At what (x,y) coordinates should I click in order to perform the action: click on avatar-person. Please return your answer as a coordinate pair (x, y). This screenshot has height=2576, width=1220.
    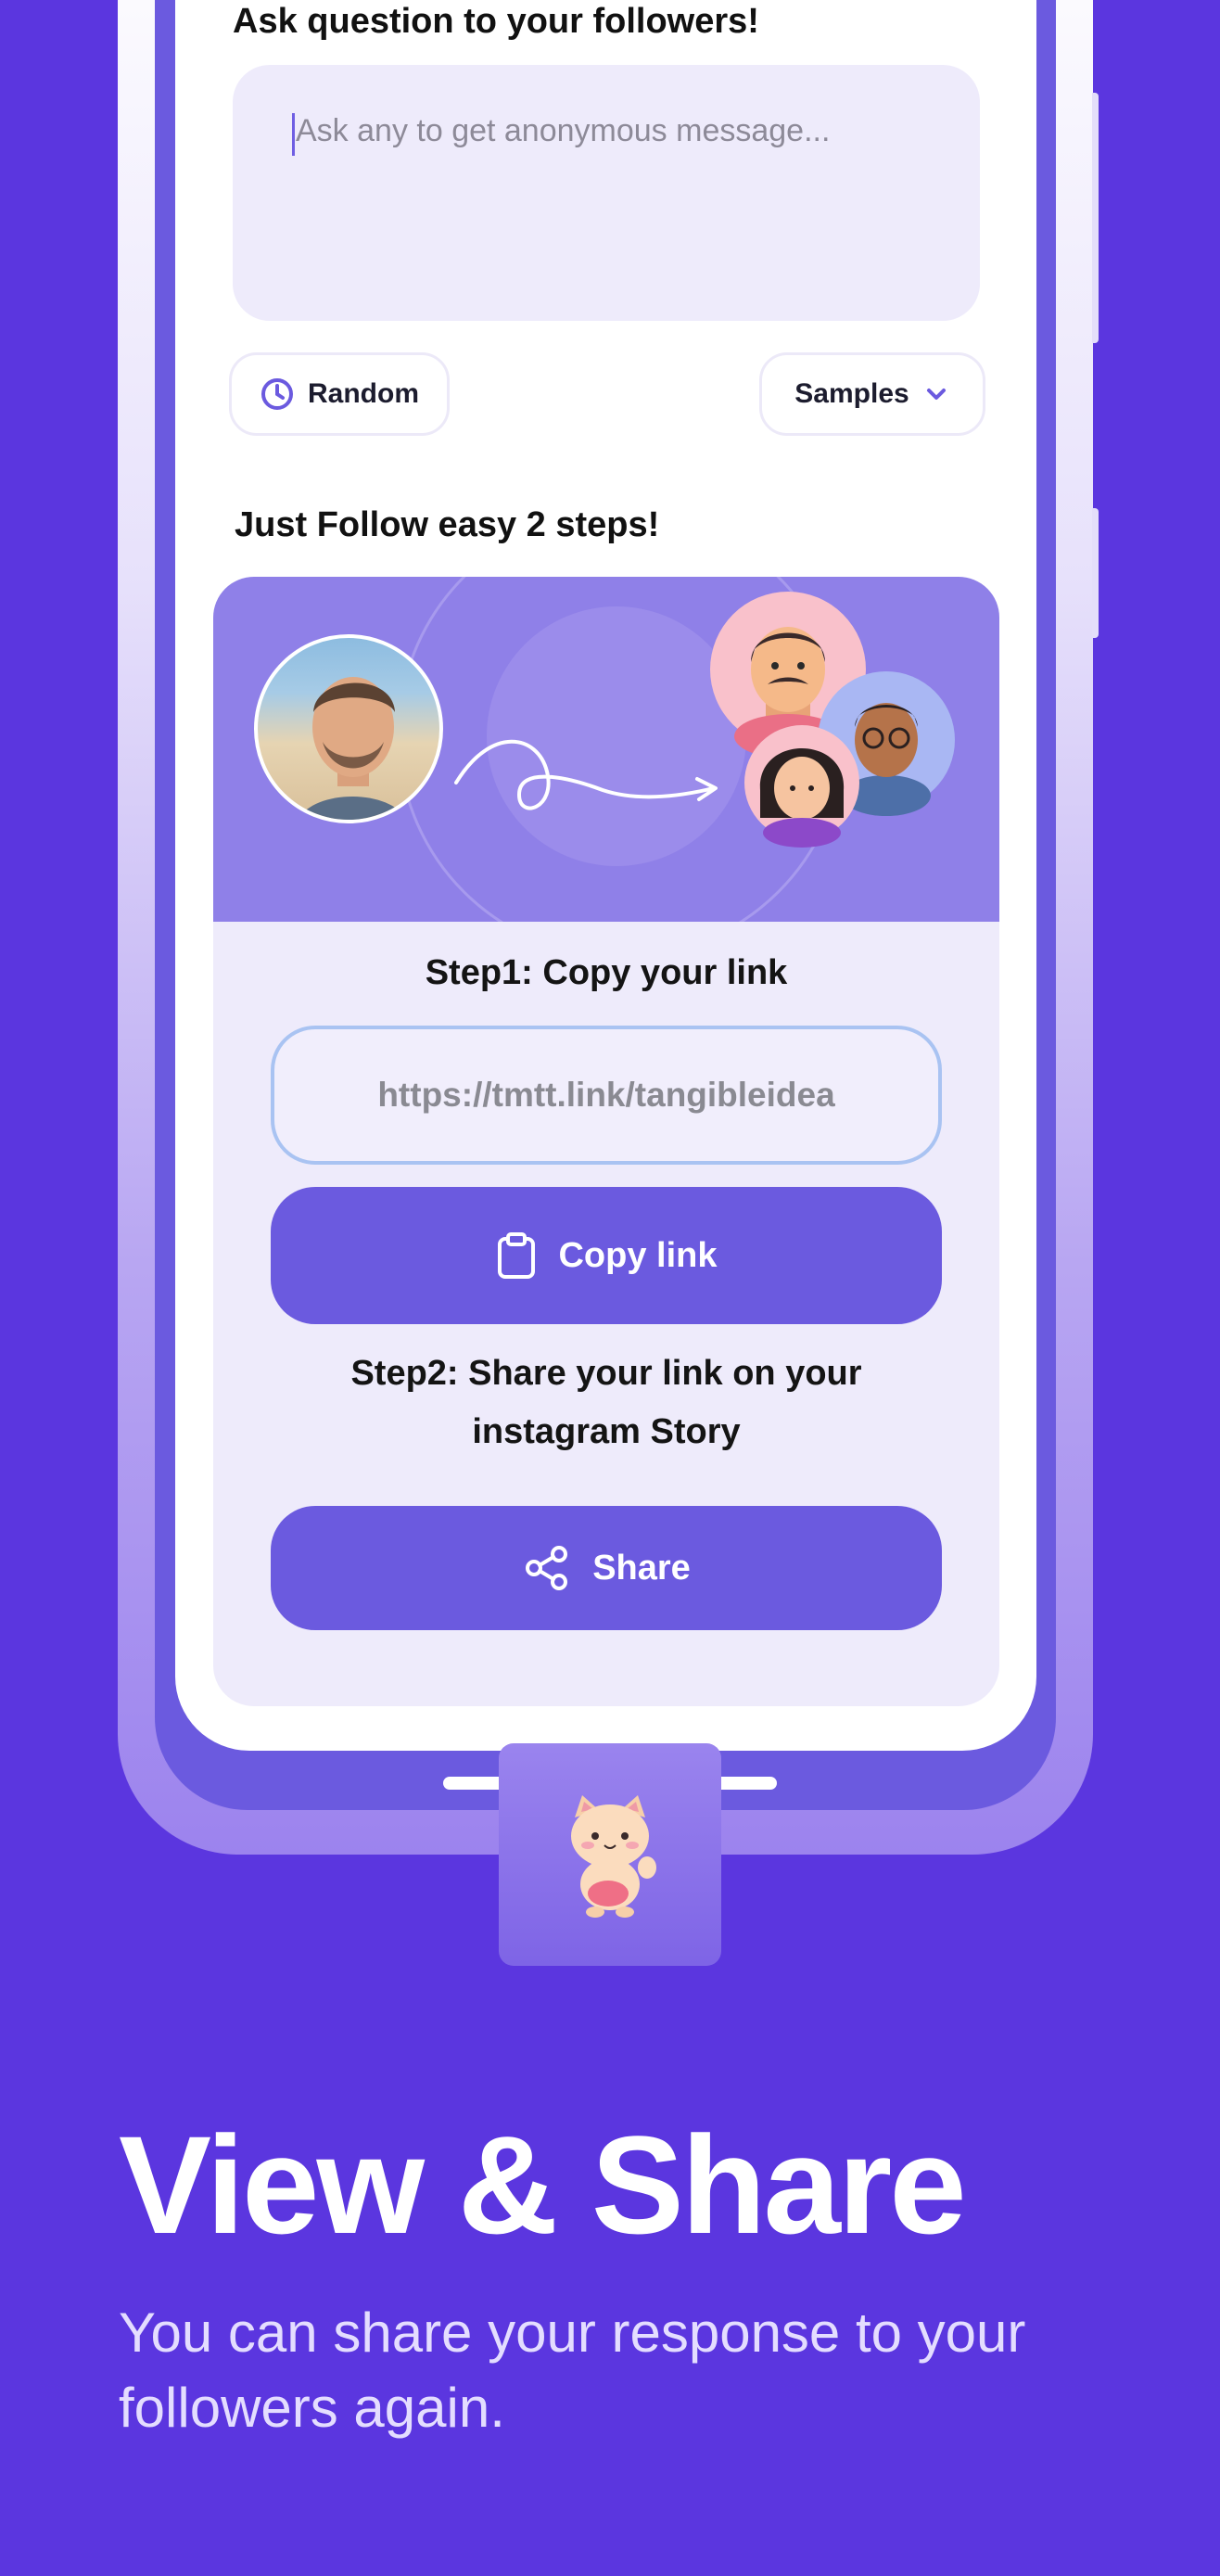
    Looking at the image, I should click on (352, 749).